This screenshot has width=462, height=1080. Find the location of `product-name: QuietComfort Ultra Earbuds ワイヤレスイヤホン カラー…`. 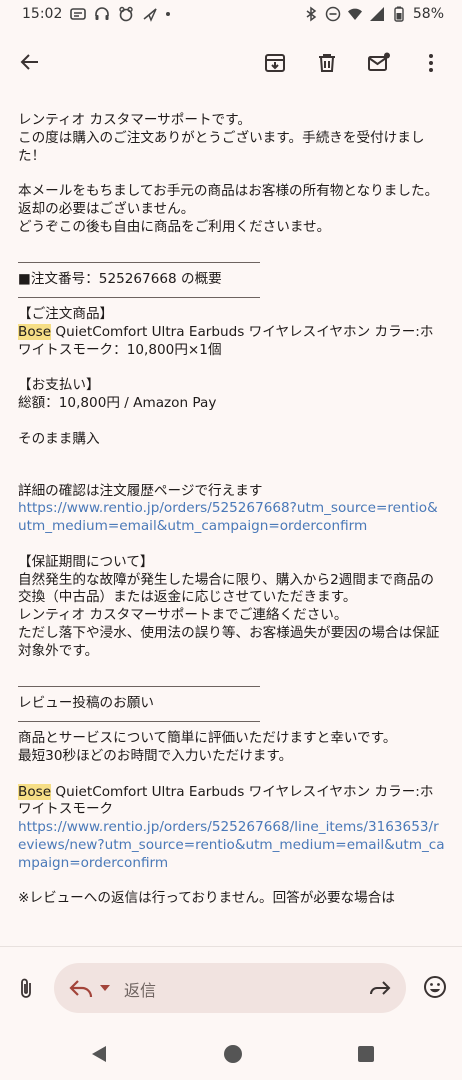

product-name: QuietComfort Ultra Earbuds ワイヤレスイヤホン カラー… is located at coordinates (226, 340).